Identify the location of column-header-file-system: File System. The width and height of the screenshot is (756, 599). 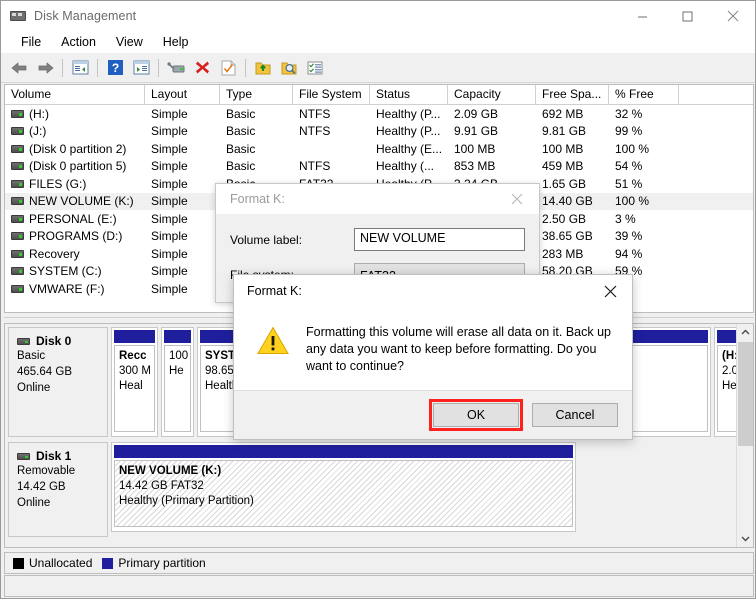
(331, 95).